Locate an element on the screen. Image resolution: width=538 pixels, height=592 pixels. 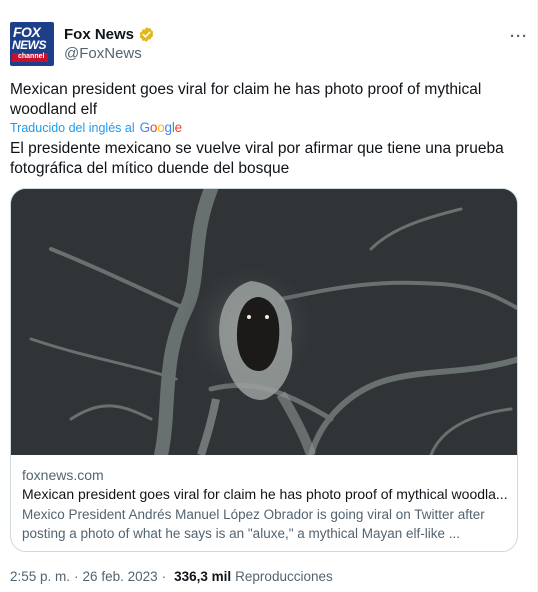
avatar-logo-news: NEWS is located at coordinates (29, 45).